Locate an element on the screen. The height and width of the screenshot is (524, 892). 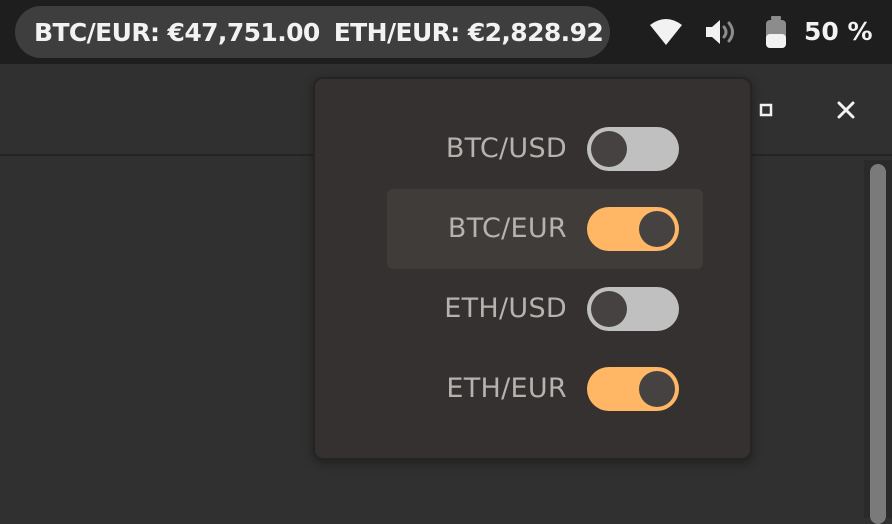
pair-label: BTC/EUR is located at coordinates (507, 228).